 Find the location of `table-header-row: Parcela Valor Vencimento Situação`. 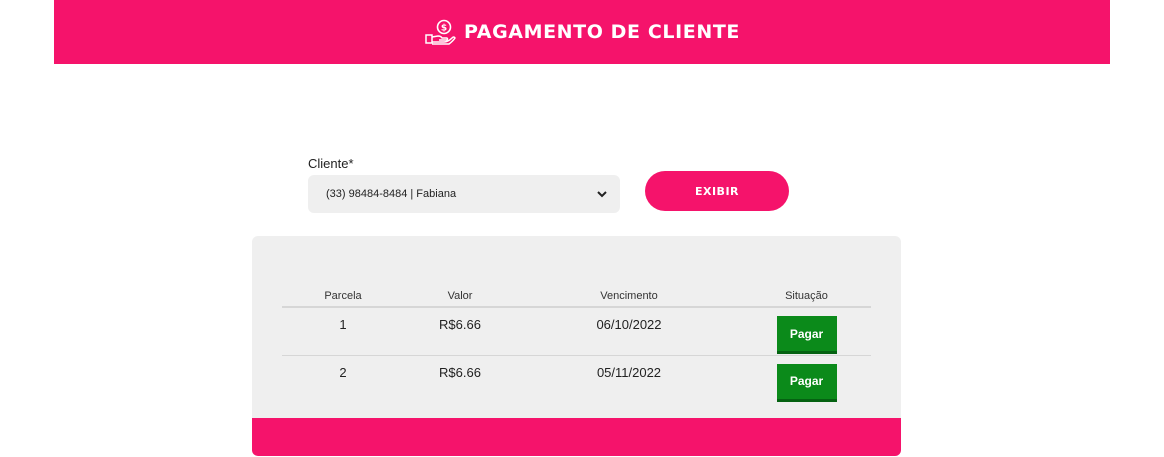

table-header-row: Parcela Valor Vencimento Situação is located at coordinates (576, 297).